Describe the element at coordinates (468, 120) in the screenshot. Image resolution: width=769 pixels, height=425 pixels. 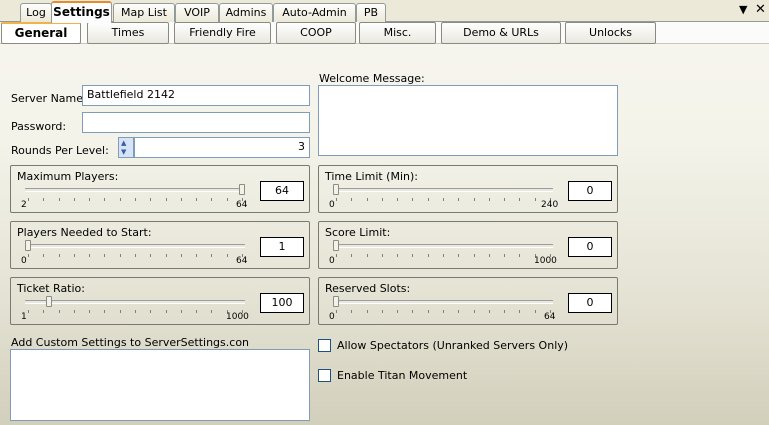
I see `welcome-message-textarea` at that location.